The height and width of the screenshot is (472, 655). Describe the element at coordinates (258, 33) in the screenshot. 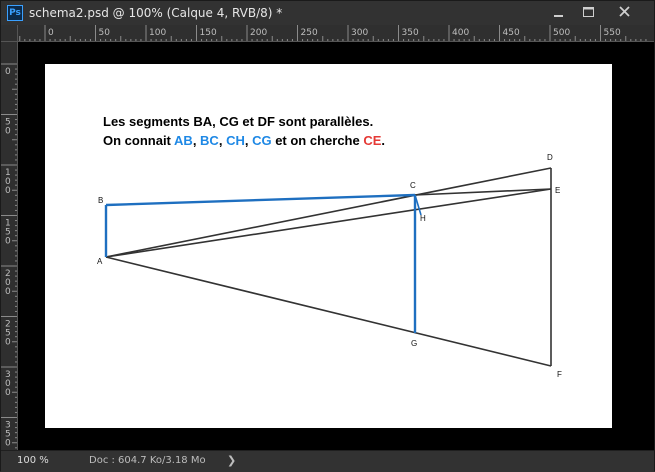

I see `ruler-label: 200` at that location.